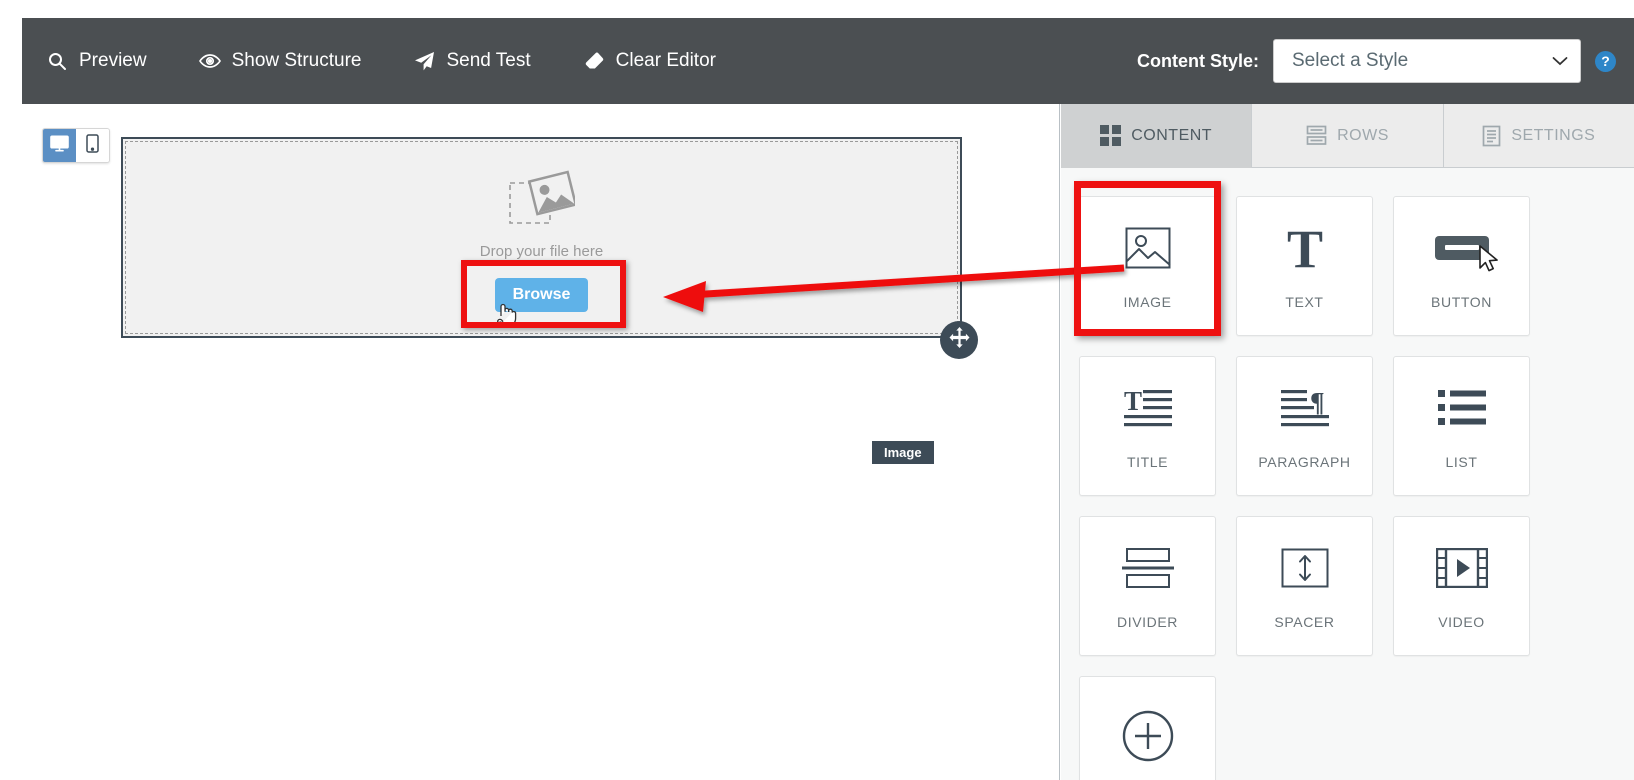 The image size is (1634, 780). I want to click on mobile-view-button, so click(92, 145).